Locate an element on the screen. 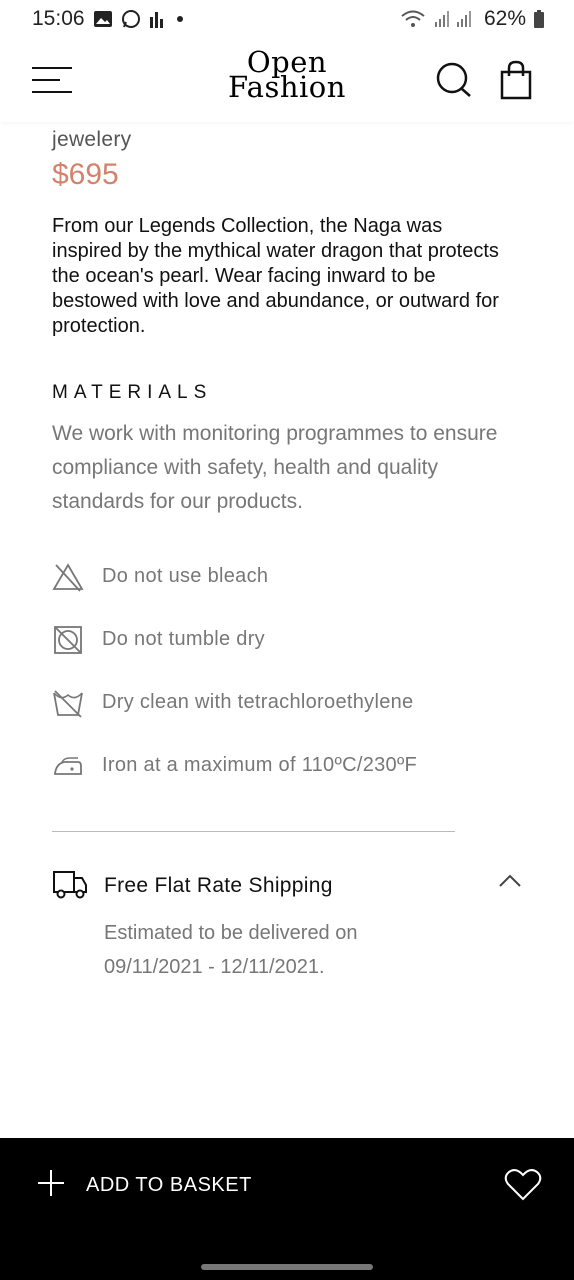 This screenshot has width=574, height=1280. shopping-bag-icon is located at coordinates (516, 80).